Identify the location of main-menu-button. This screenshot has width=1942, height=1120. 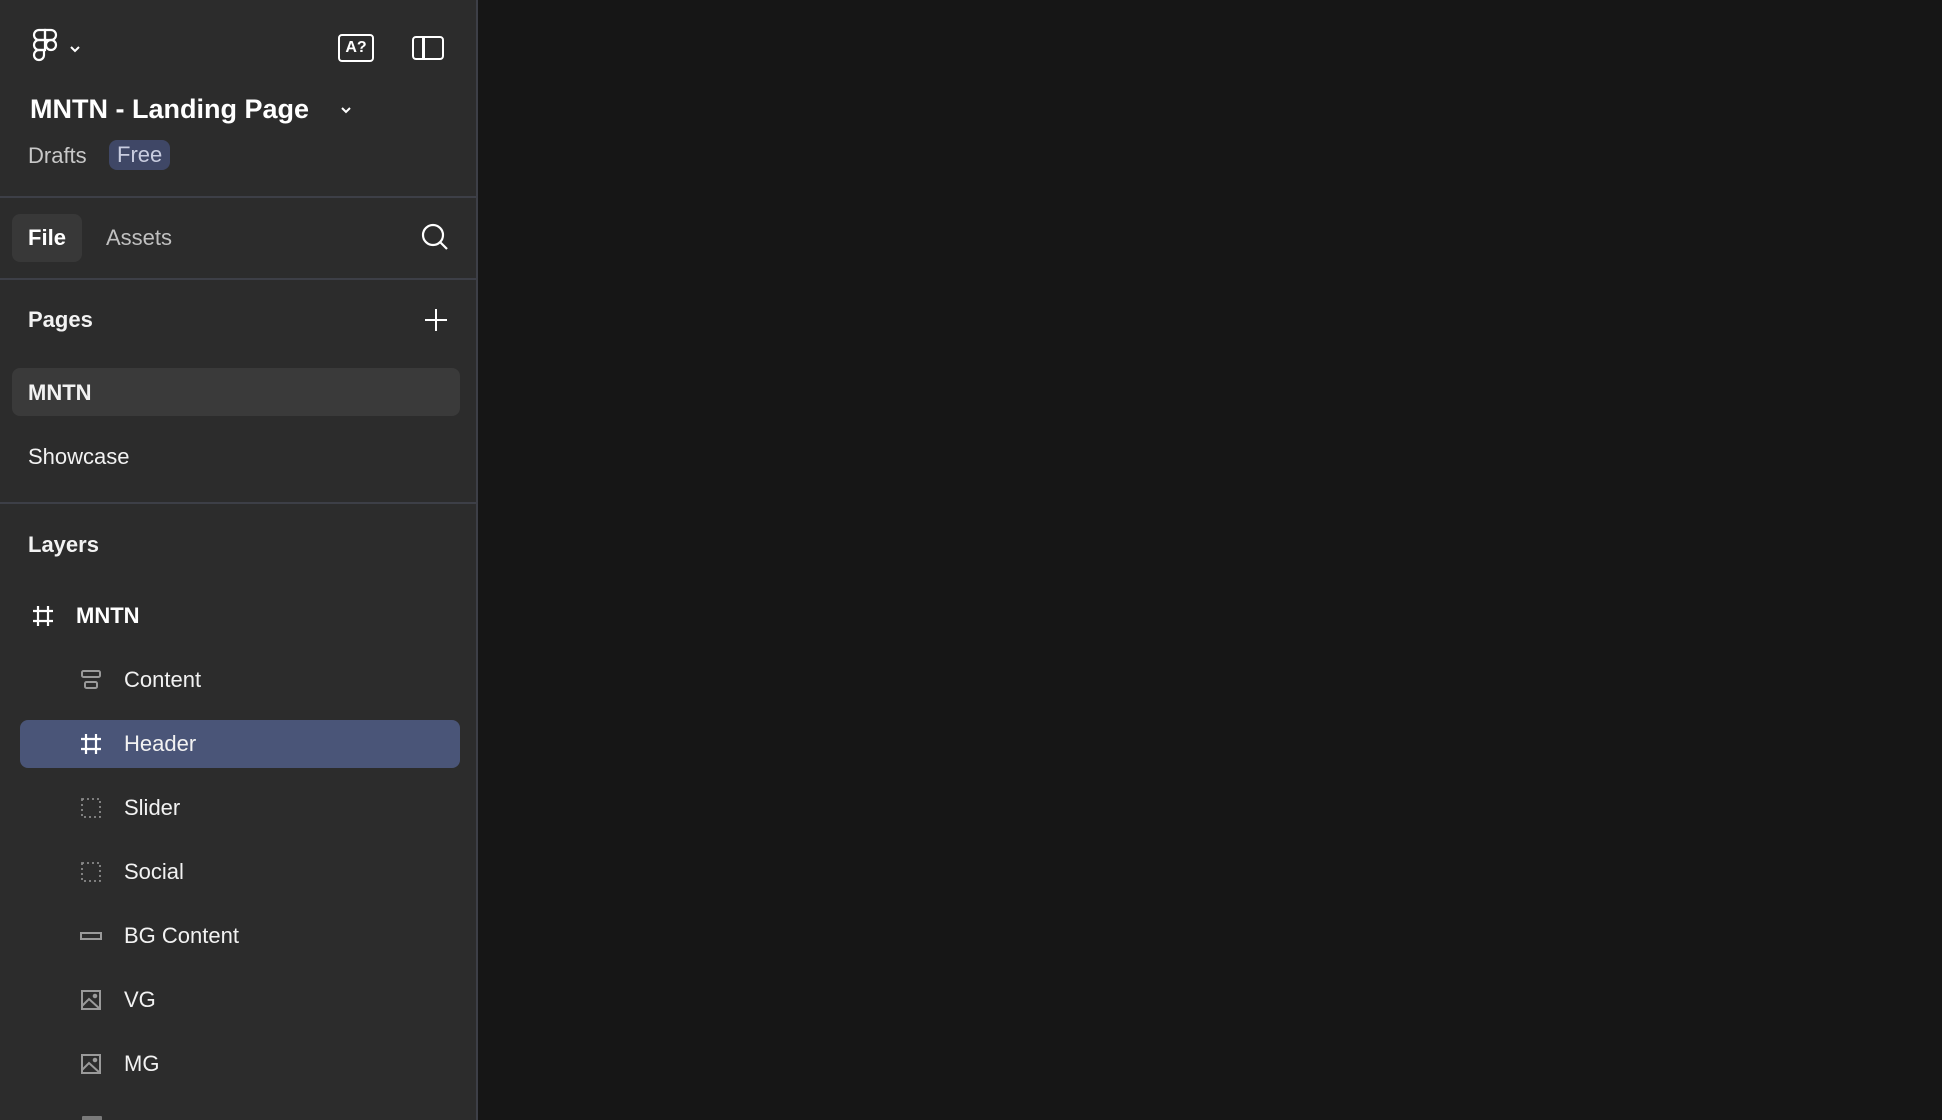
(58, 47).